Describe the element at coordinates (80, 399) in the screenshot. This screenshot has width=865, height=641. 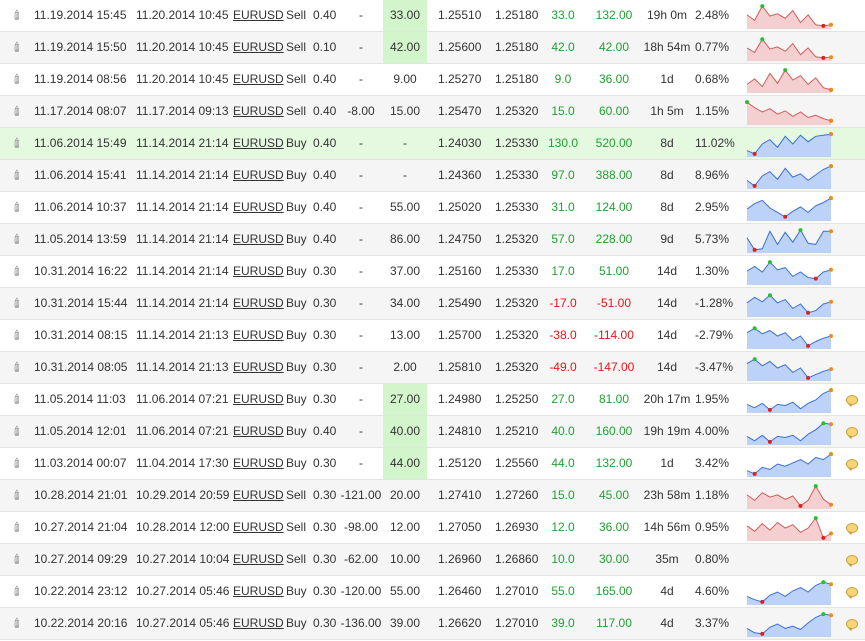
I see `open-date: 11.05.2014 11:03` at that location.